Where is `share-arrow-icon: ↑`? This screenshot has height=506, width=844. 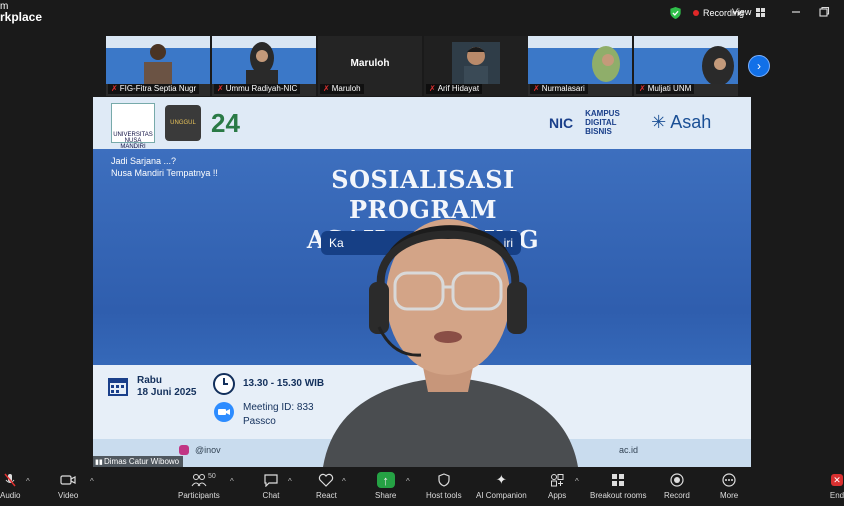
share-arrow-icon: ↑ is located at coordinates (385, 480).